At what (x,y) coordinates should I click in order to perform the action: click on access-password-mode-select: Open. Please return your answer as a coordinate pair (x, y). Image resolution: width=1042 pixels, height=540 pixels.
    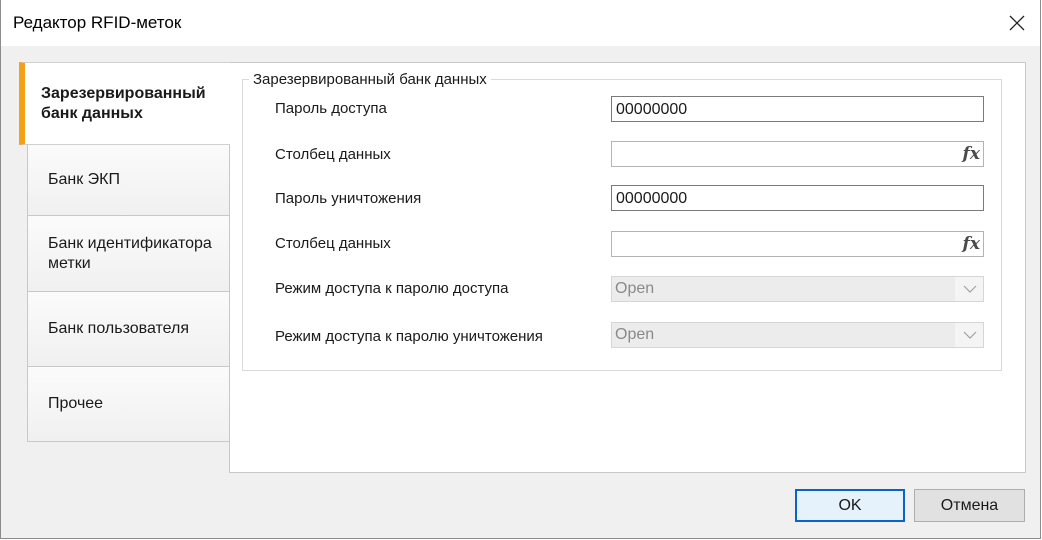
    Looking at the image, I should click on (797, 289).